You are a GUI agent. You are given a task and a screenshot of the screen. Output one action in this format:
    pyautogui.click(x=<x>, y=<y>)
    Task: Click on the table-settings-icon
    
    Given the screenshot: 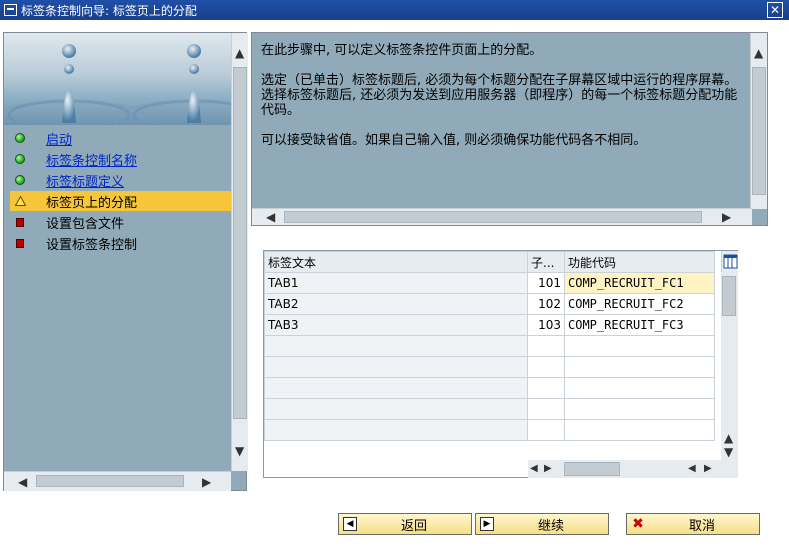 What is the action you would take?
    pyautogui.click(x=729, y=261)
    